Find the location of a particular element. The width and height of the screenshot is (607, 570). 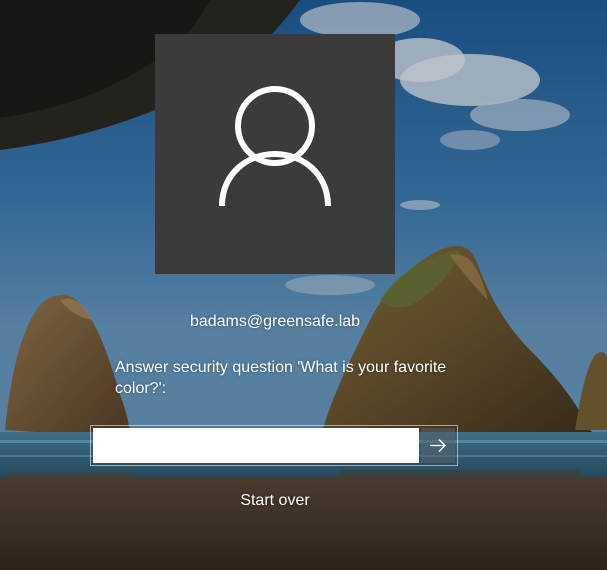

answer-field-container is located at coordinates (274, 445).